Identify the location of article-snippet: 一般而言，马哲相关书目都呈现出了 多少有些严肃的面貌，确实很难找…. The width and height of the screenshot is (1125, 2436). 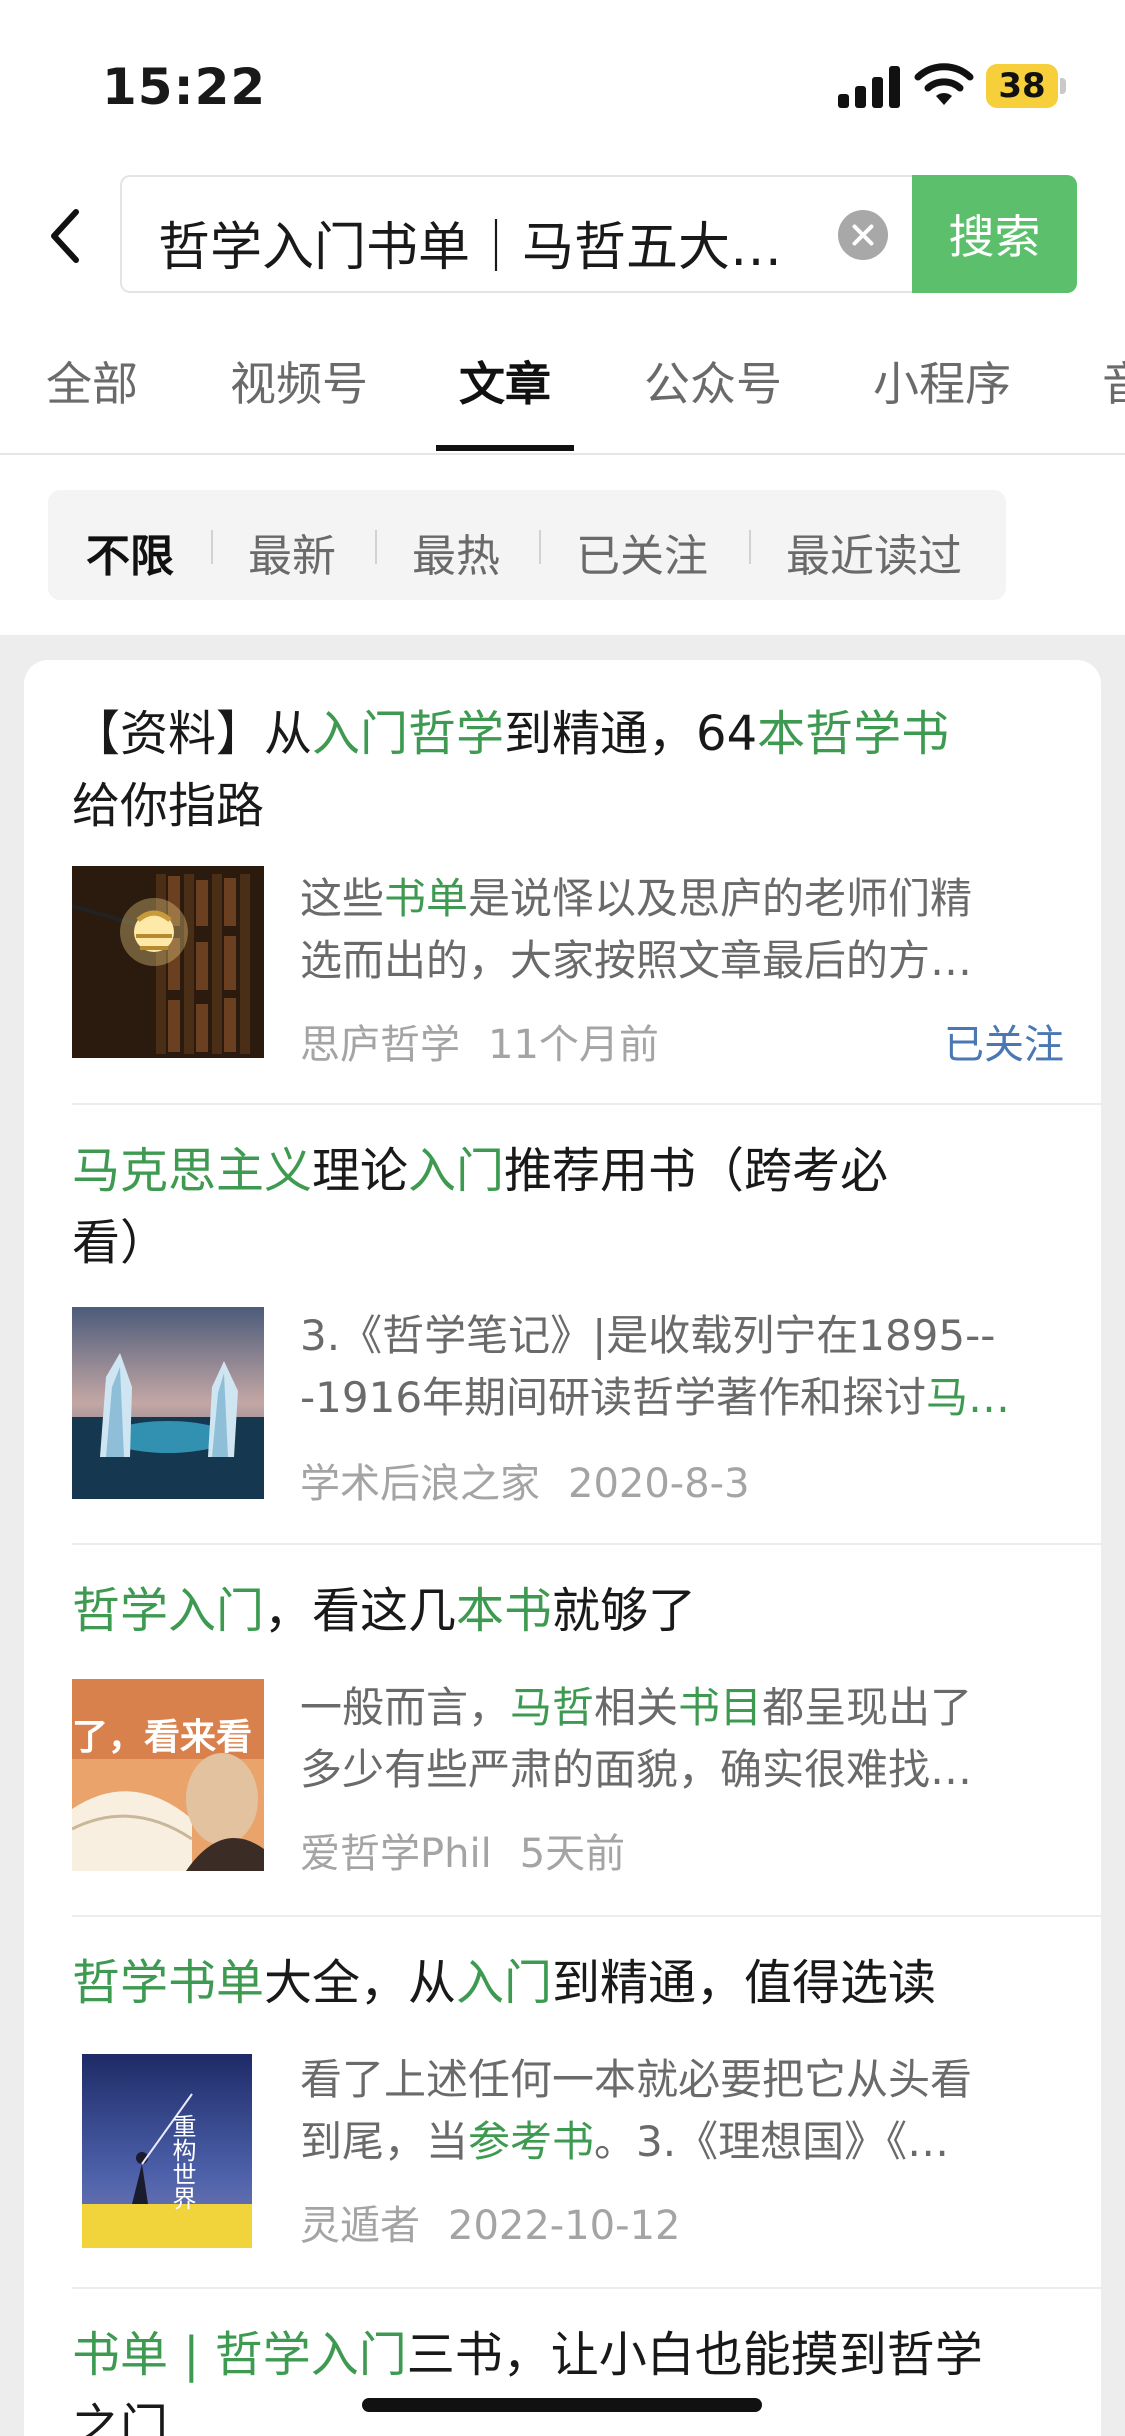
(636, 1738).